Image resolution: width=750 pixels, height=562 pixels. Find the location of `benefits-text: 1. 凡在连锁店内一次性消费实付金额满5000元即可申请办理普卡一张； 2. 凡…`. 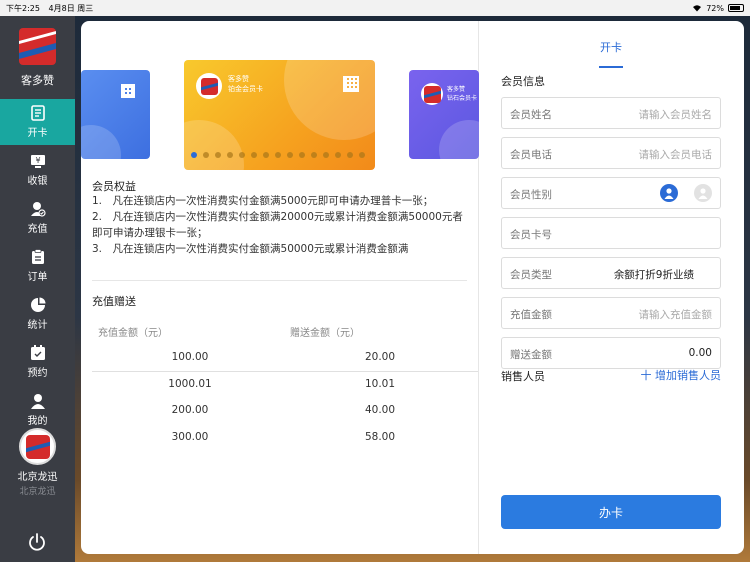

benefits-text: 1. 凡在连锁店内一次性消费实付金额满5000元即可申请办理普卡一张； 2. 凡… is located at coordinates (281, 236).